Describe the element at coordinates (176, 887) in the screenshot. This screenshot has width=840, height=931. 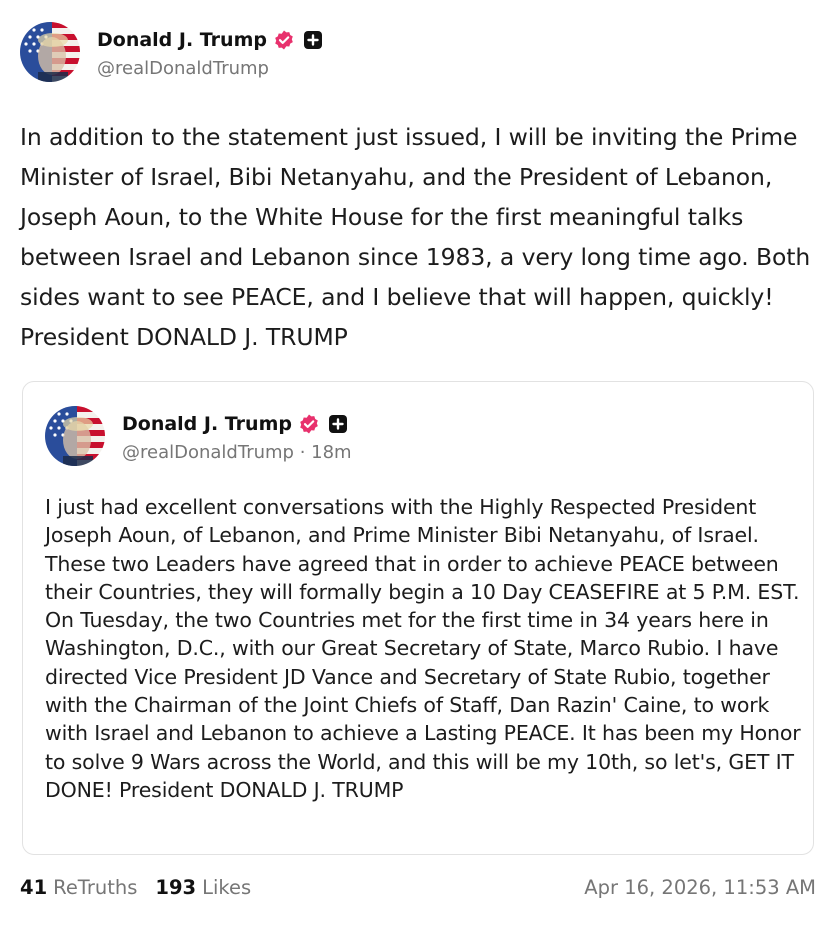
I see `likes-count: 193` at that location.